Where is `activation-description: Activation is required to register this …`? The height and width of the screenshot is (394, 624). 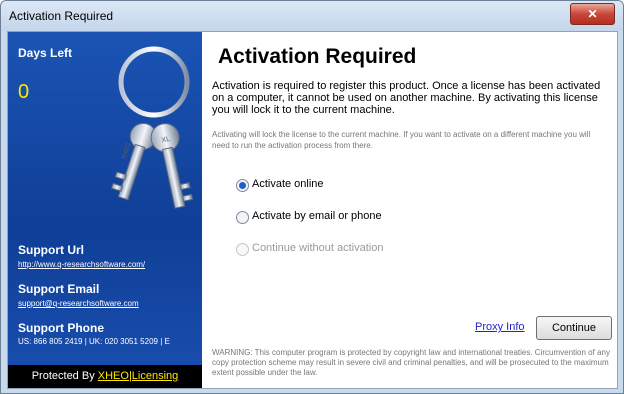
activation-description: Activation is required to register this … is located at coordinates (406, 98).